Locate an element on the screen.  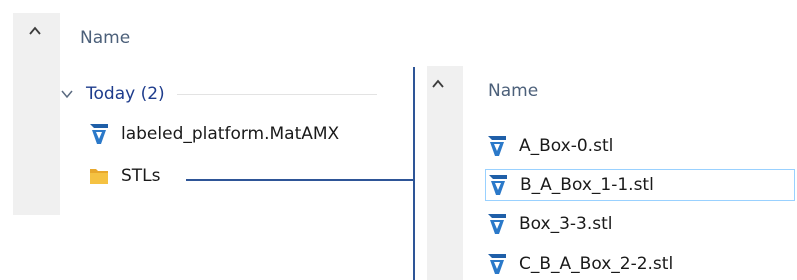
right-column-header-name: Name is located at coordinates (513, 91).